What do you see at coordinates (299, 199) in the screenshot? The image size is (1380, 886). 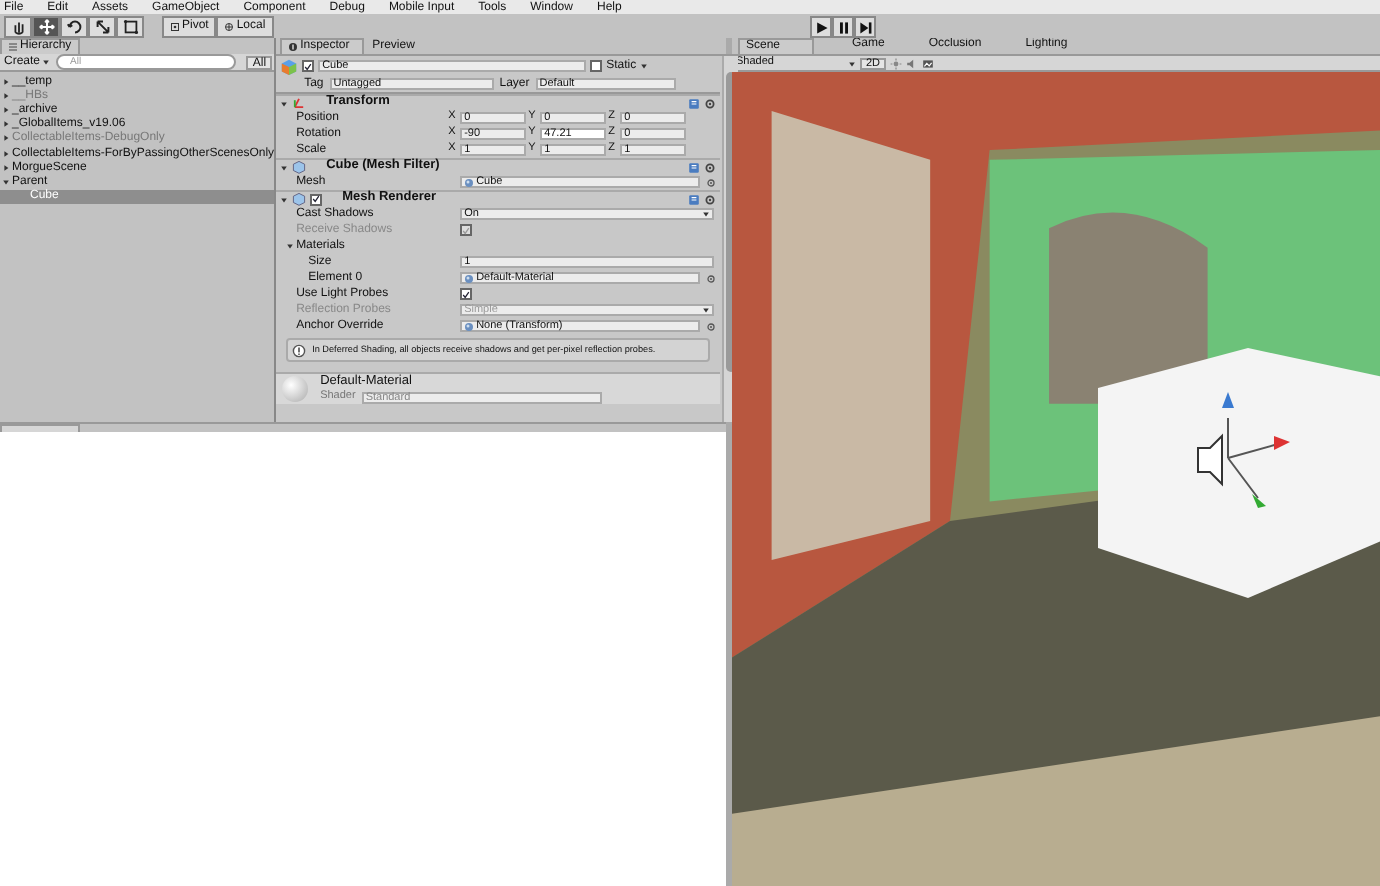 I see `mesh-renderer-icon` at bounding box center [299, 199].